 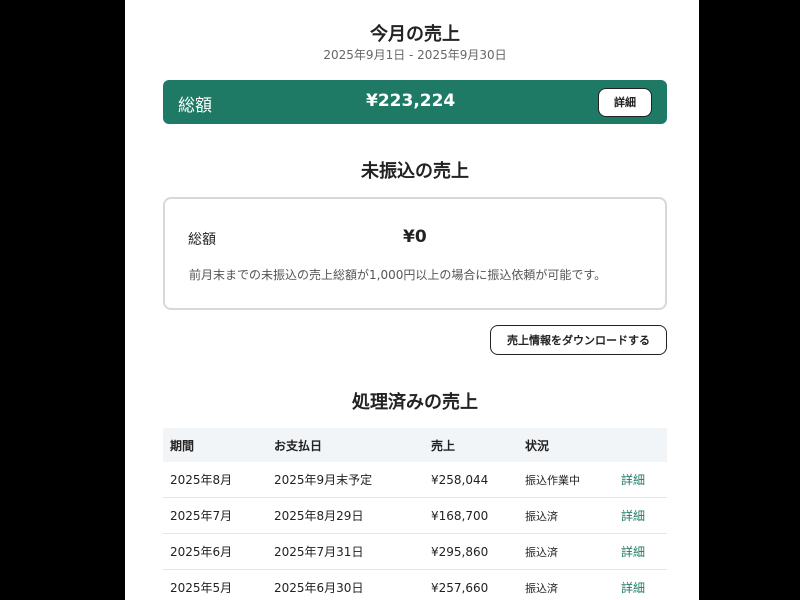 I want to click on column-header-pay-date: お支払日, so click(x=345, y=445).